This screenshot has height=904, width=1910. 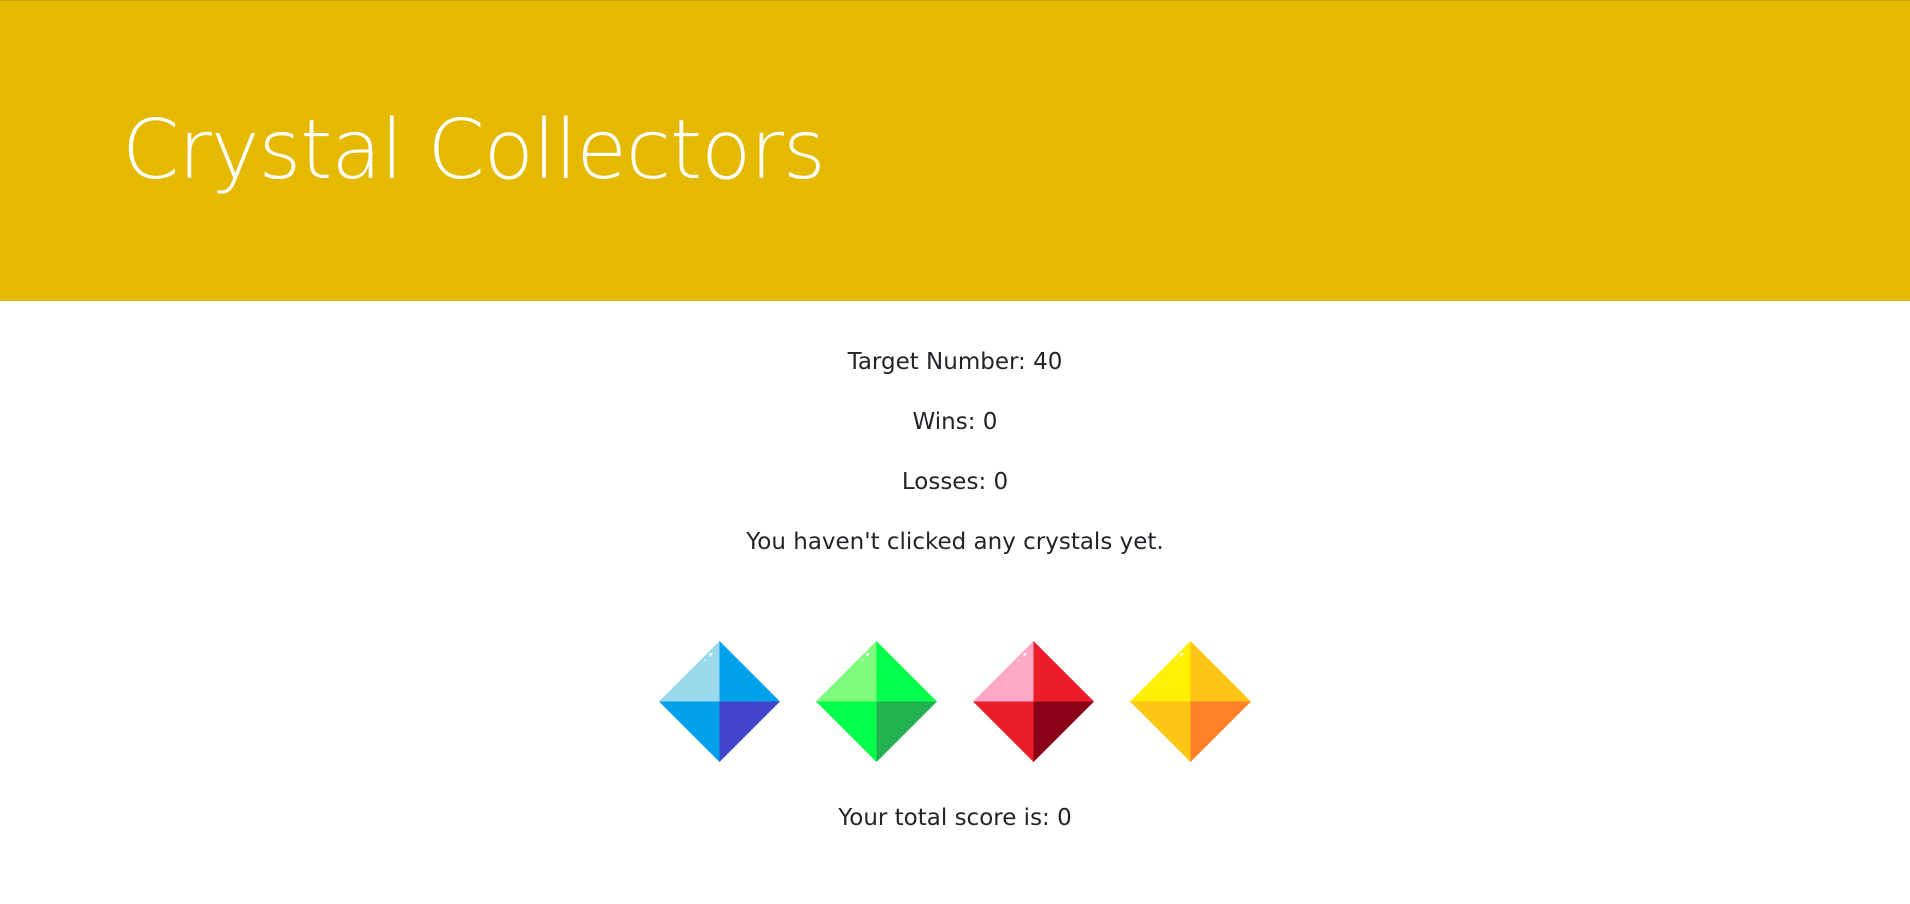 What do you see at coordinates (955, 818) in the screenshot?
I see `total-score: Your total score is: 0` at bounding box center [955, 818].